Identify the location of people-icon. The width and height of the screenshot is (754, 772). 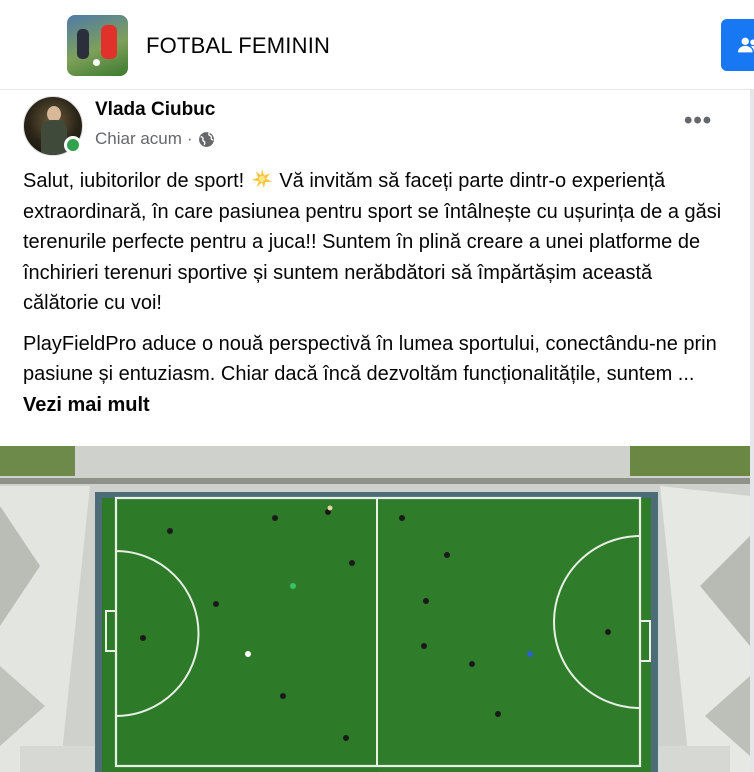
(745, 45).